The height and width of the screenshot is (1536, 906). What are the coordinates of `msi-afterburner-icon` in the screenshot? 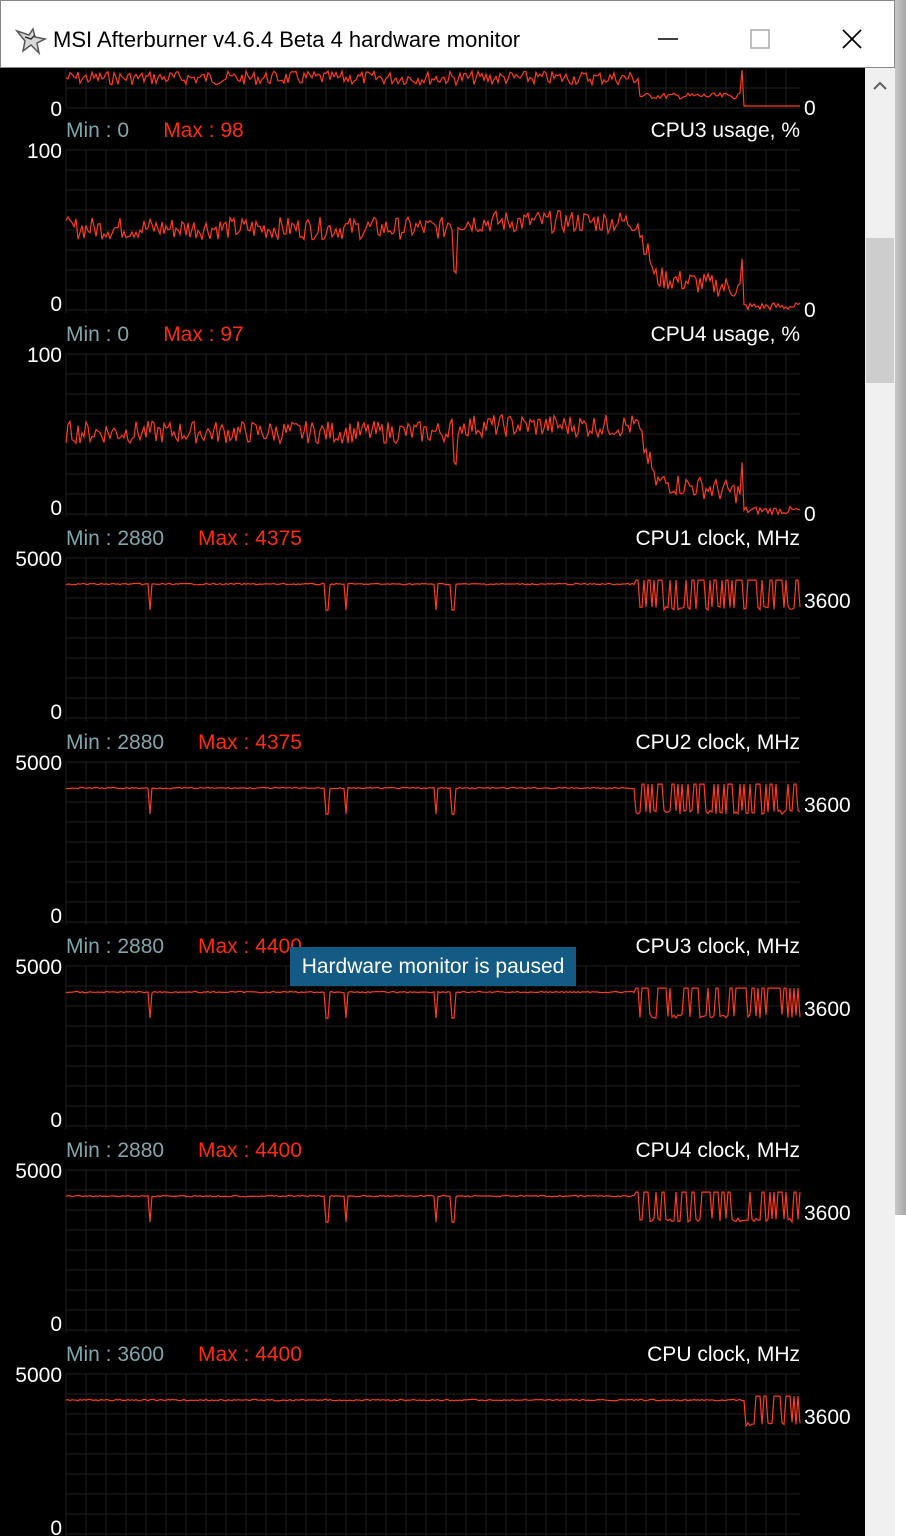 It's located at (31, 41).